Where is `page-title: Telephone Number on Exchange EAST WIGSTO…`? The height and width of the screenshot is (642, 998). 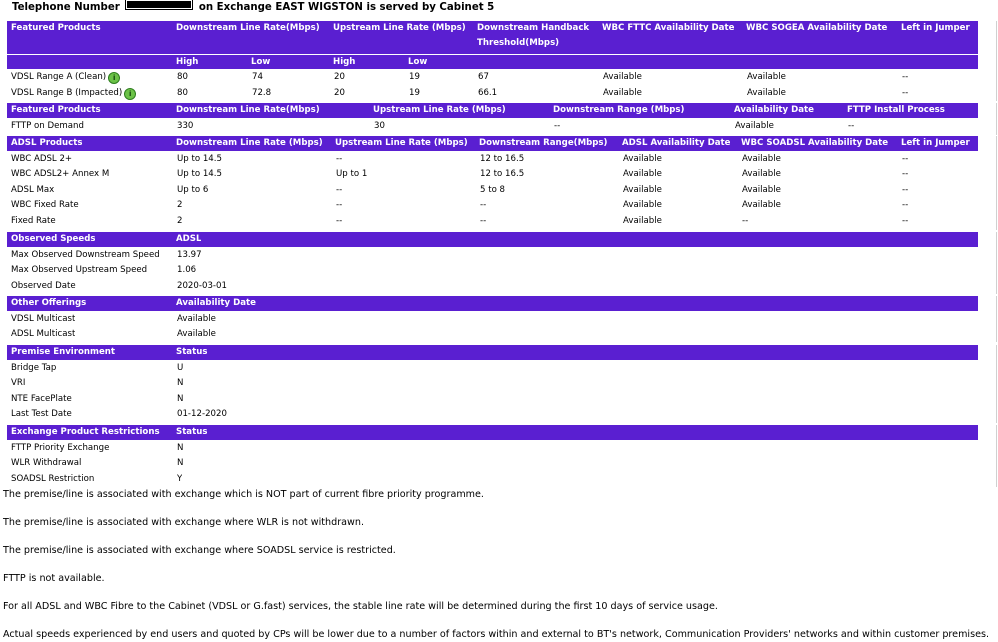 page-title: Telephone Number on Exchange EAST WIGSTO… is located at coordinates (253, 7).